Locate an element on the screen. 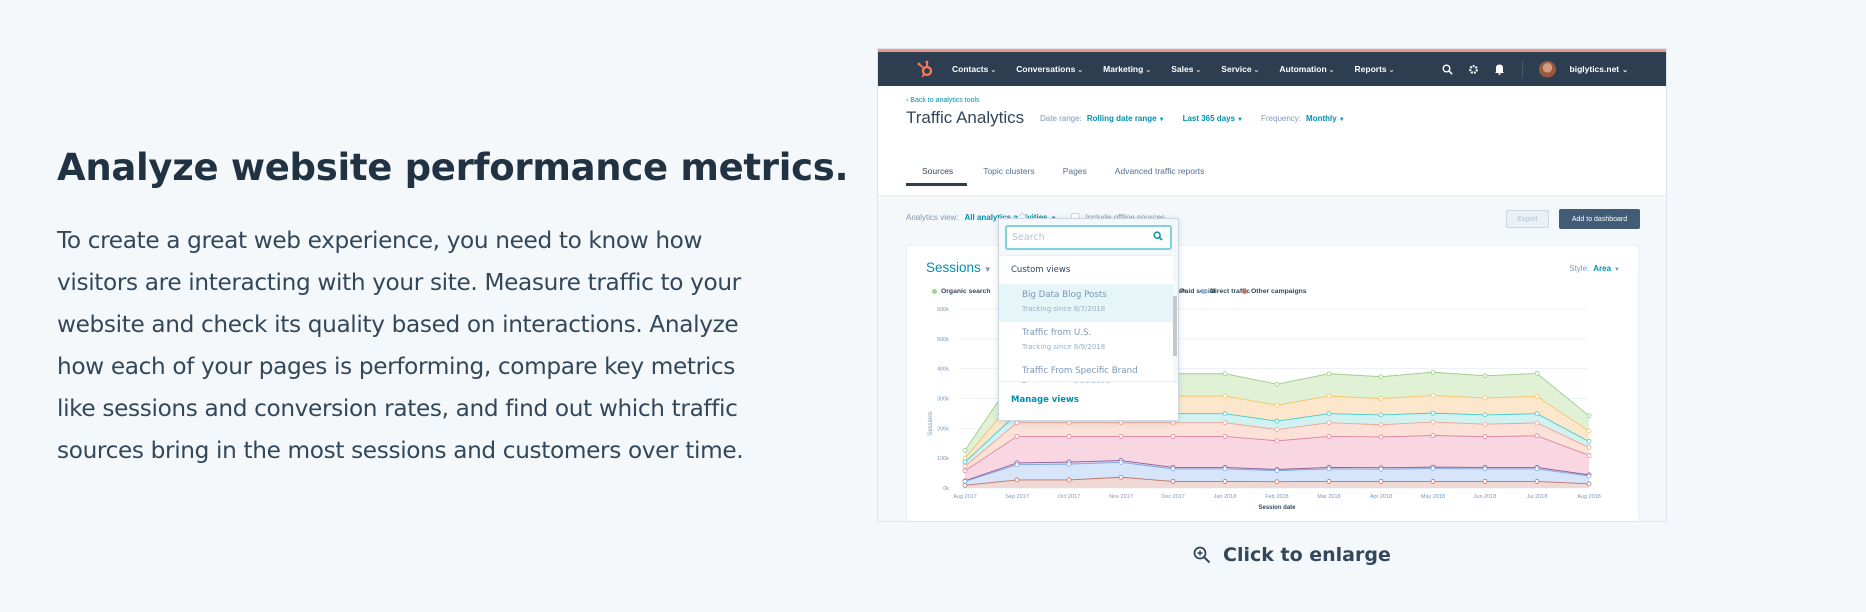 The height and width of the screenshot is (612, 1866). nav-item-sales: Sales ⌄ is located at coordinates (1186, 69).